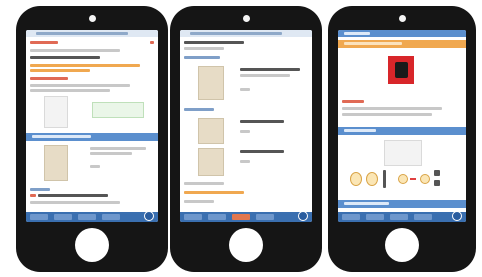 The height and width of the screenshot is (277, 482). What do you see at coordinates (241, 217) in the screenshot?
I see `toolbar-tab-active` at bounding box center [241, 217].